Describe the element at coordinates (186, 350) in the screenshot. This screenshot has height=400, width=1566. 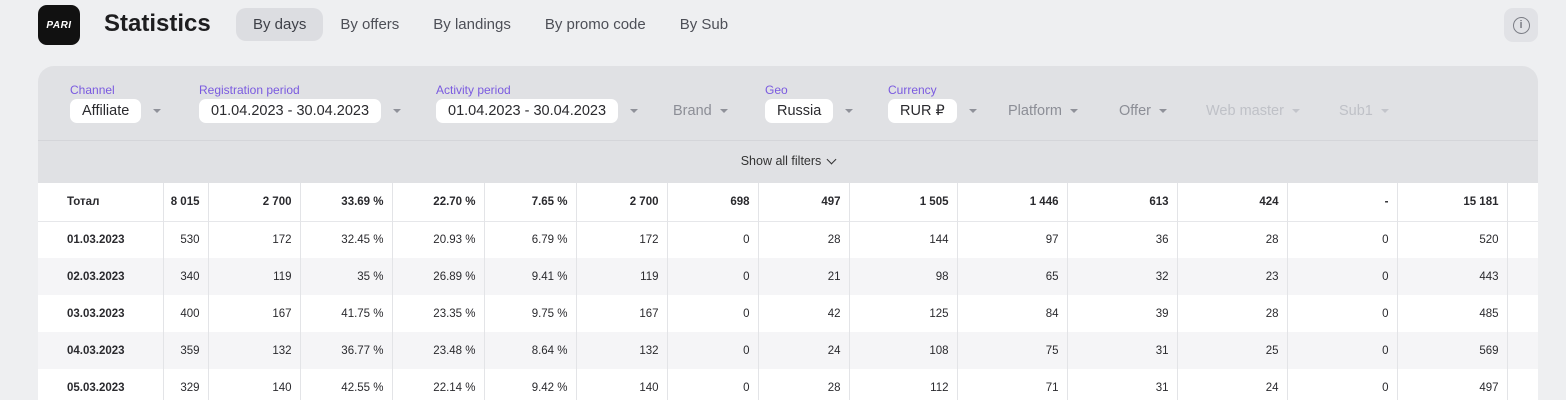
I see `table-cell: 359` at that location.